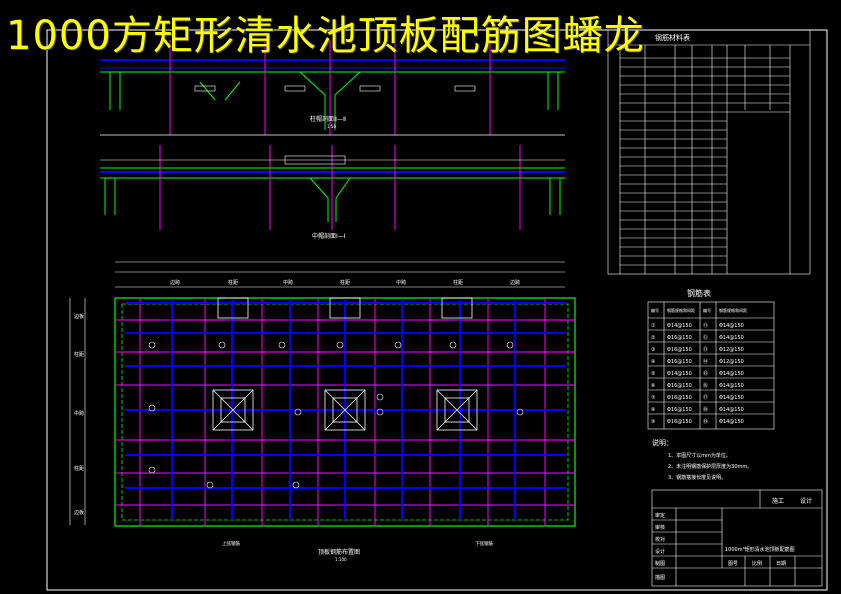 The image size is (841, 594). I want to click on tb-row: 审定, so click(660, 515).